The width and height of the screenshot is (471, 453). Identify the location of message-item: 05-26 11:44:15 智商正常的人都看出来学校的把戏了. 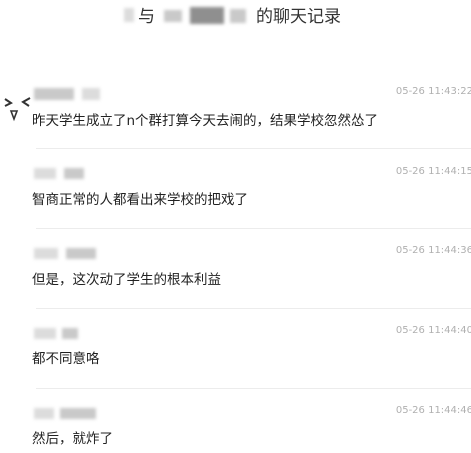
(235, 193).